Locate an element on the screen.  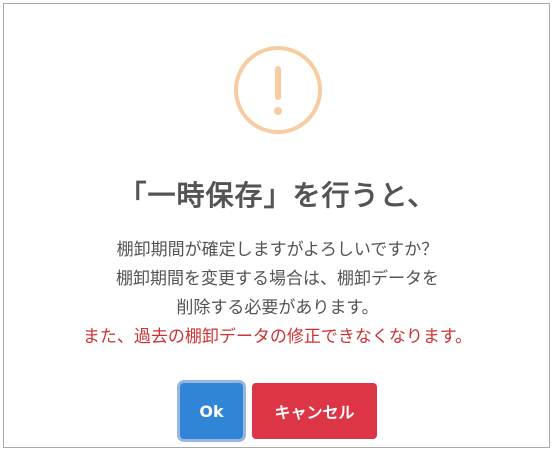
message-line-1: 棚卸期間が確定しますがよろしいですか？ is located at coordinates (277, 250).